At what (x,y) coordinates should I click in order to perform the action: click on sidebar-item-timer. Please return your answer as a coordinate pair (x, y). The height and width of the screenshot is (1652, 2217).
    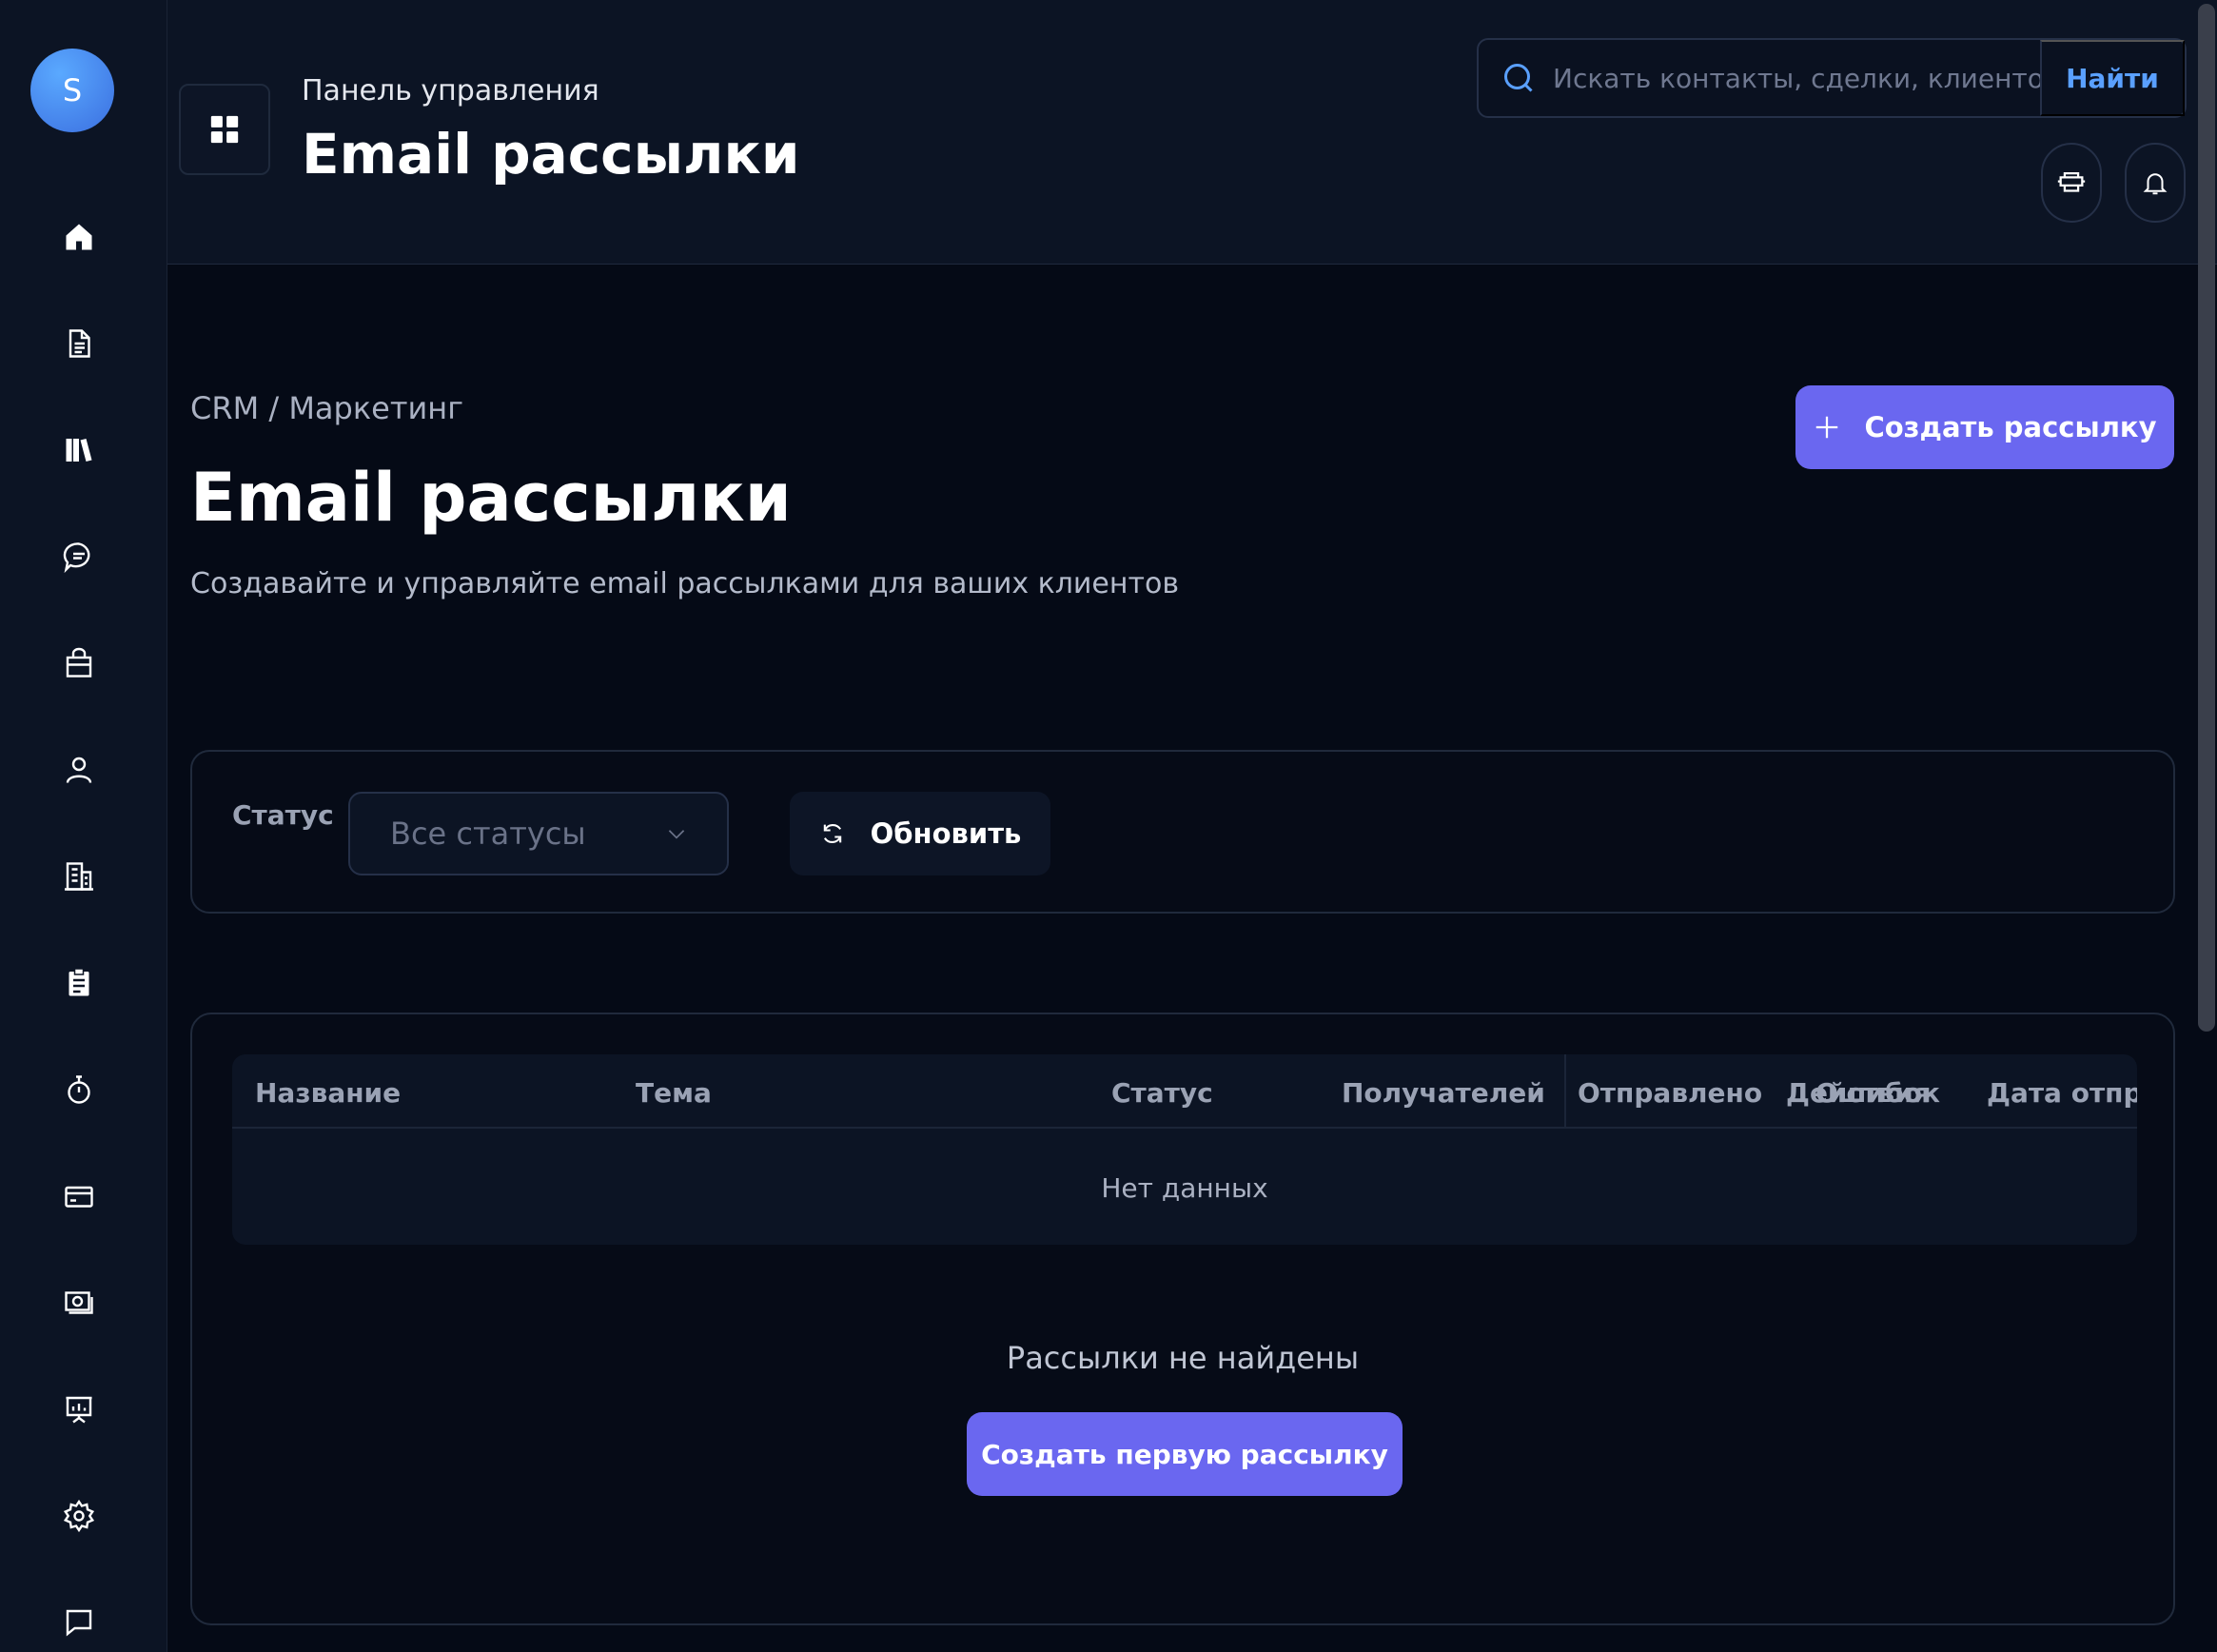
    Looking at the image, I should click on (79, 1089).